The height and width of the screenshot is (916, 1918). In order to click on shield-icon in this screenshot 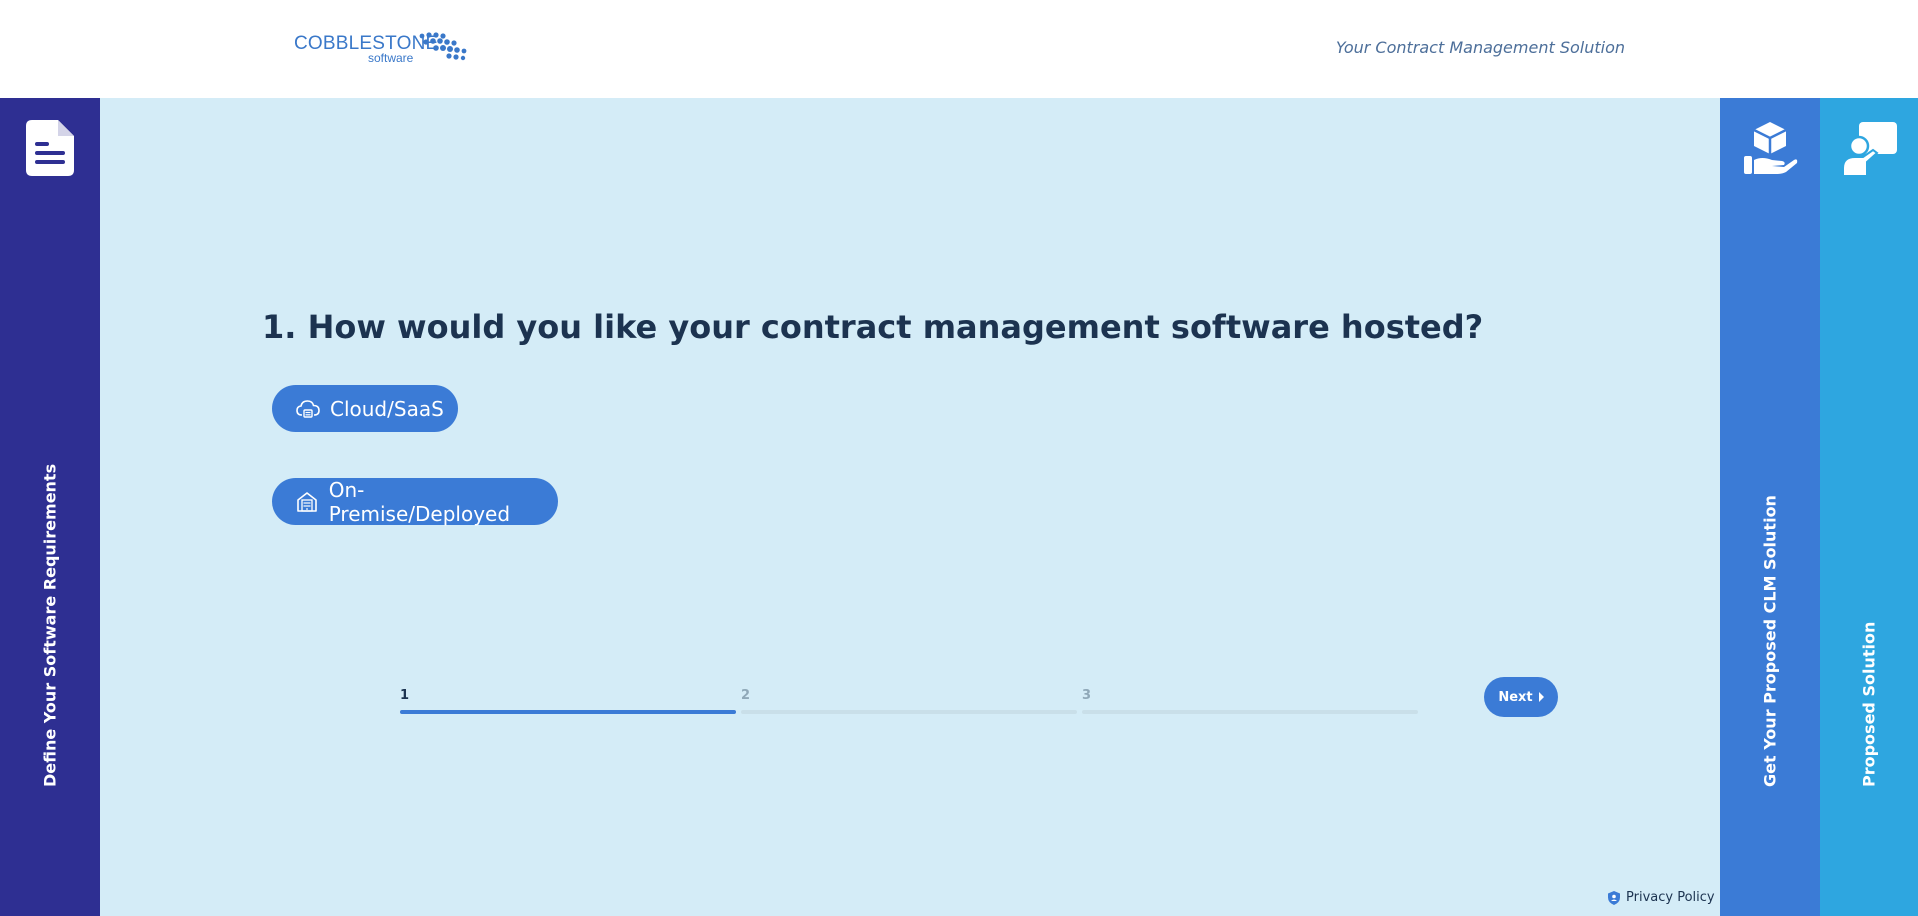, I will do `click(1614, 897)`.